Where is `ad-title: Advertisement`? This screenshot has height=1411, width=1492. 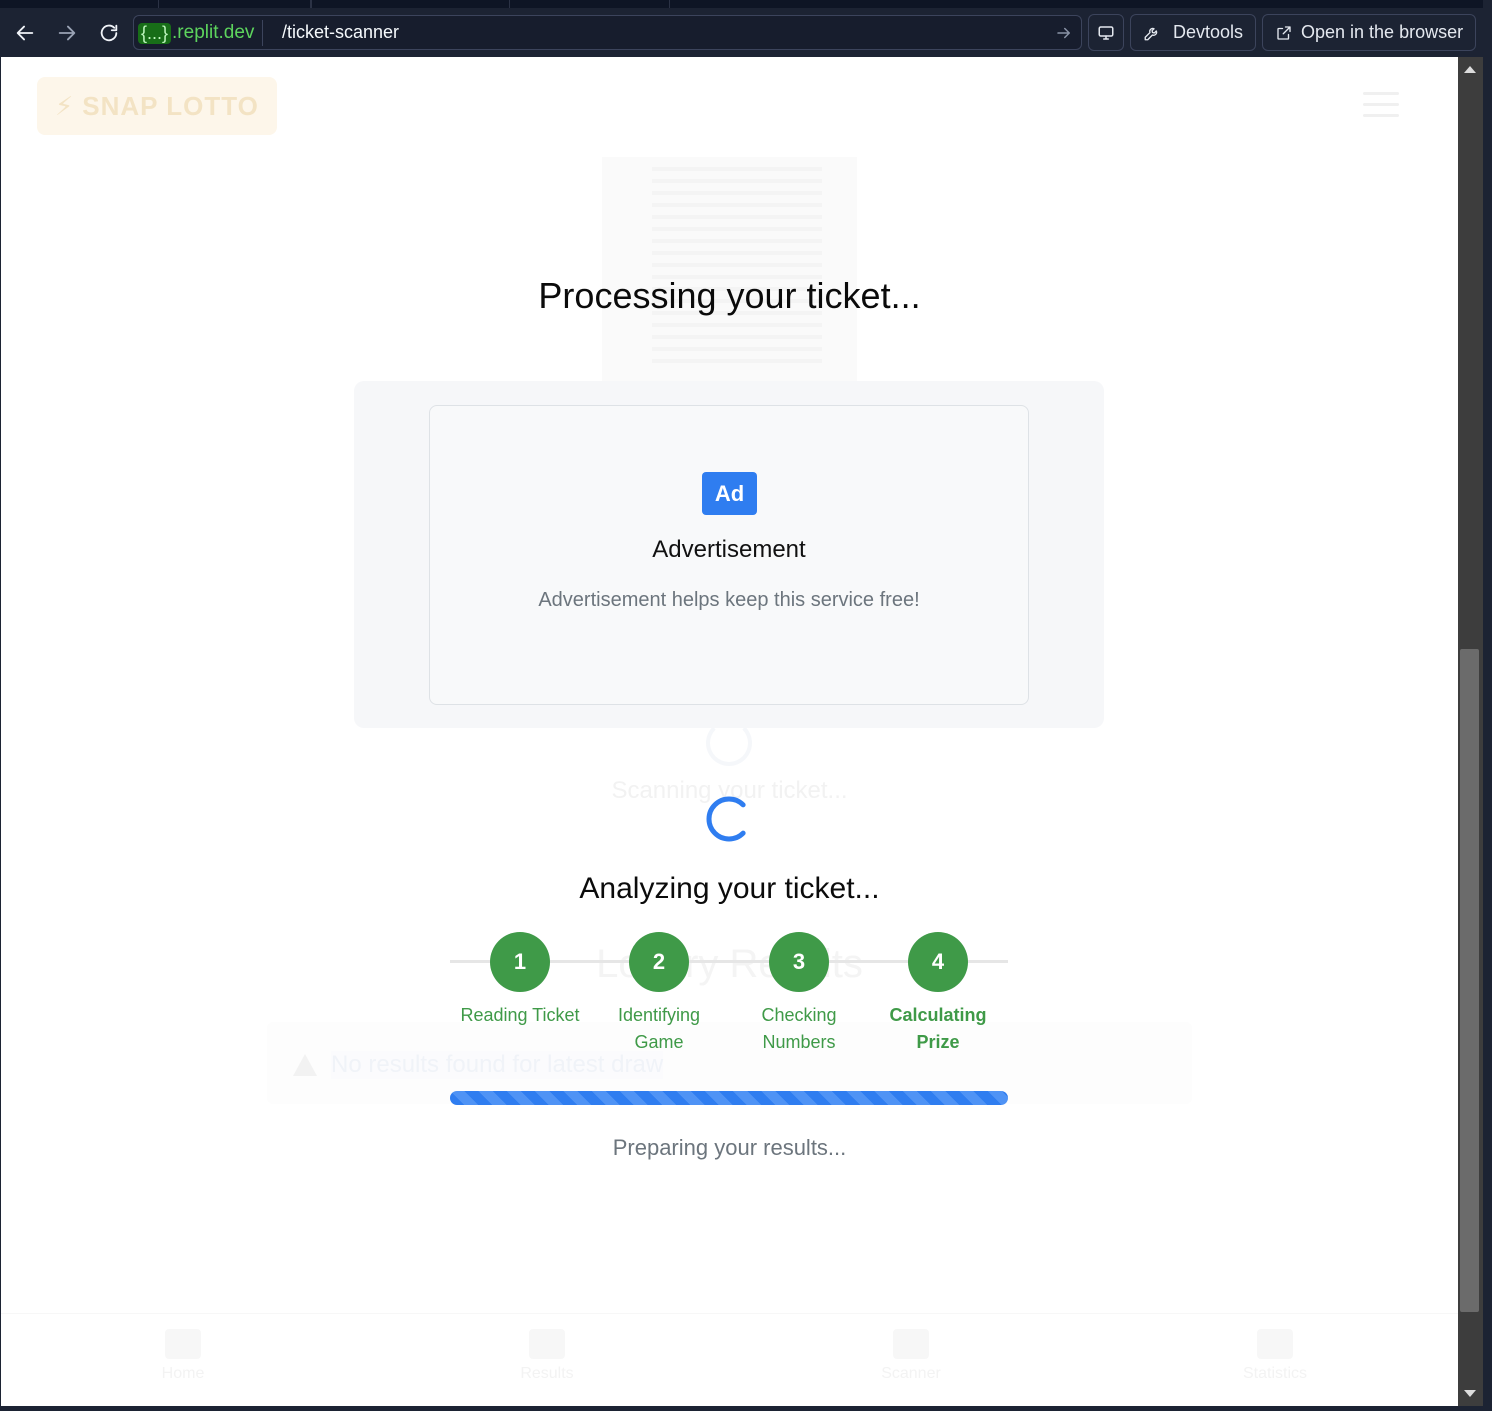 ad-title: Advertisement is located at coordinates (729, 549).